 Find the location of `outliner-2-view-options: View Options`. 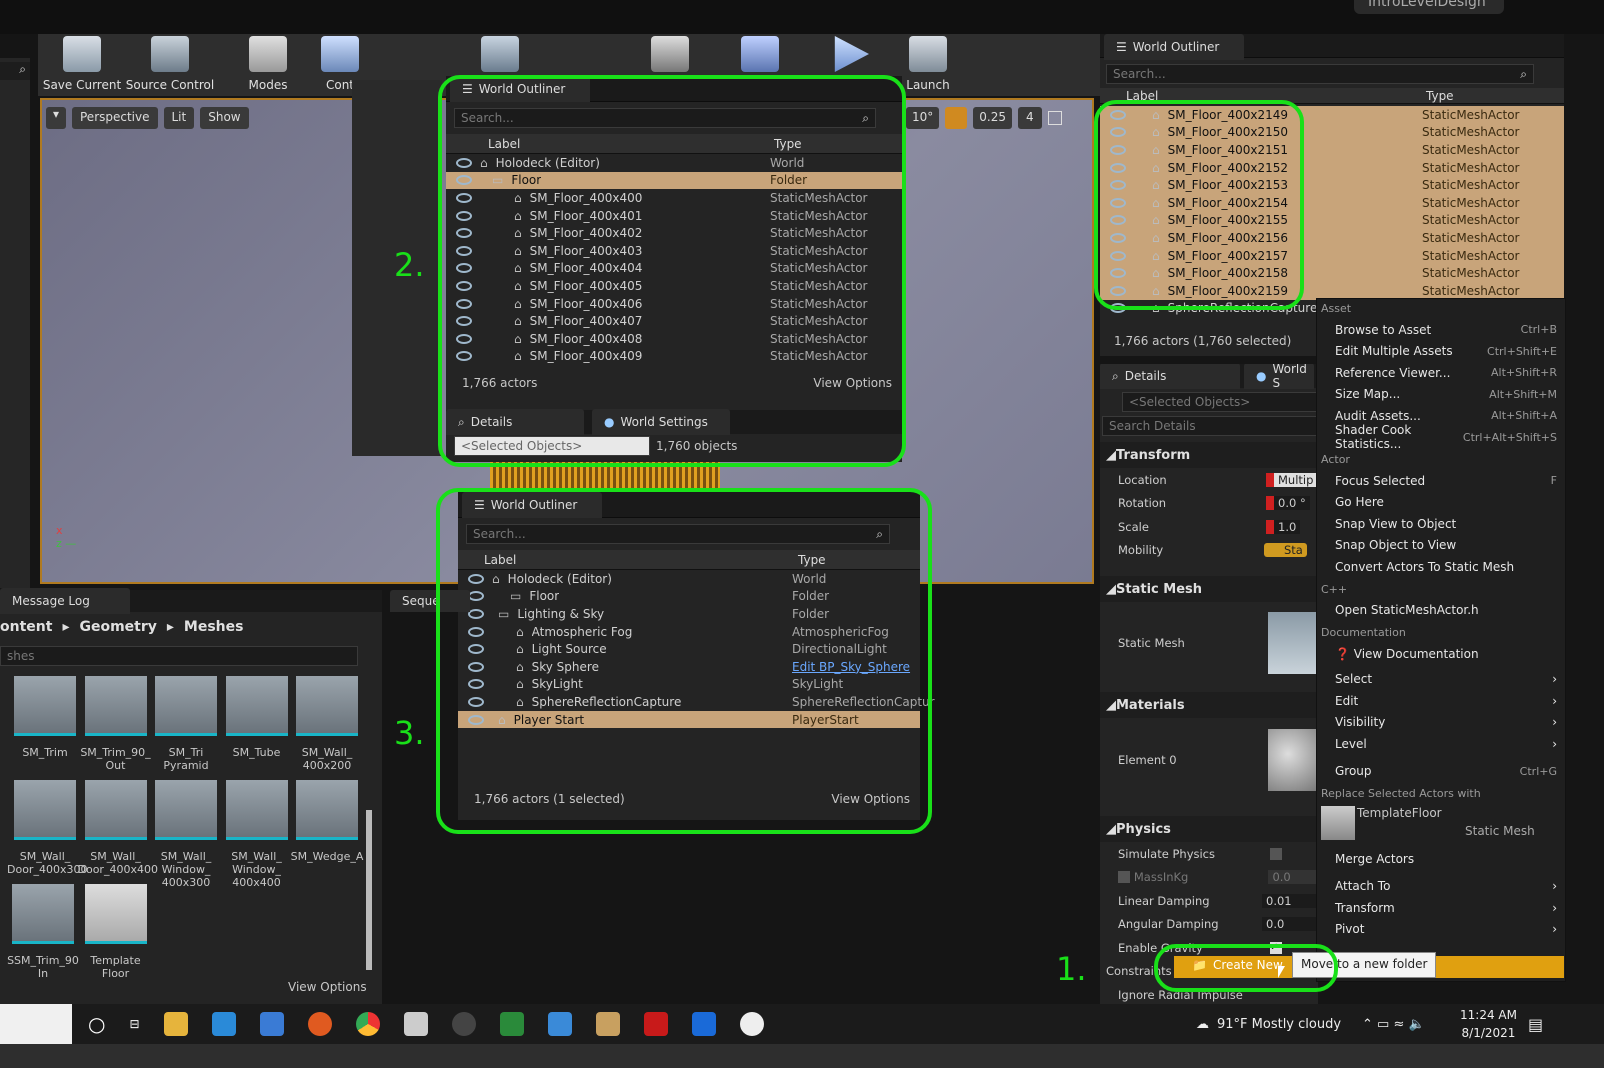

outliner-2-view-options: View Options is located at coordinates (852, 383).